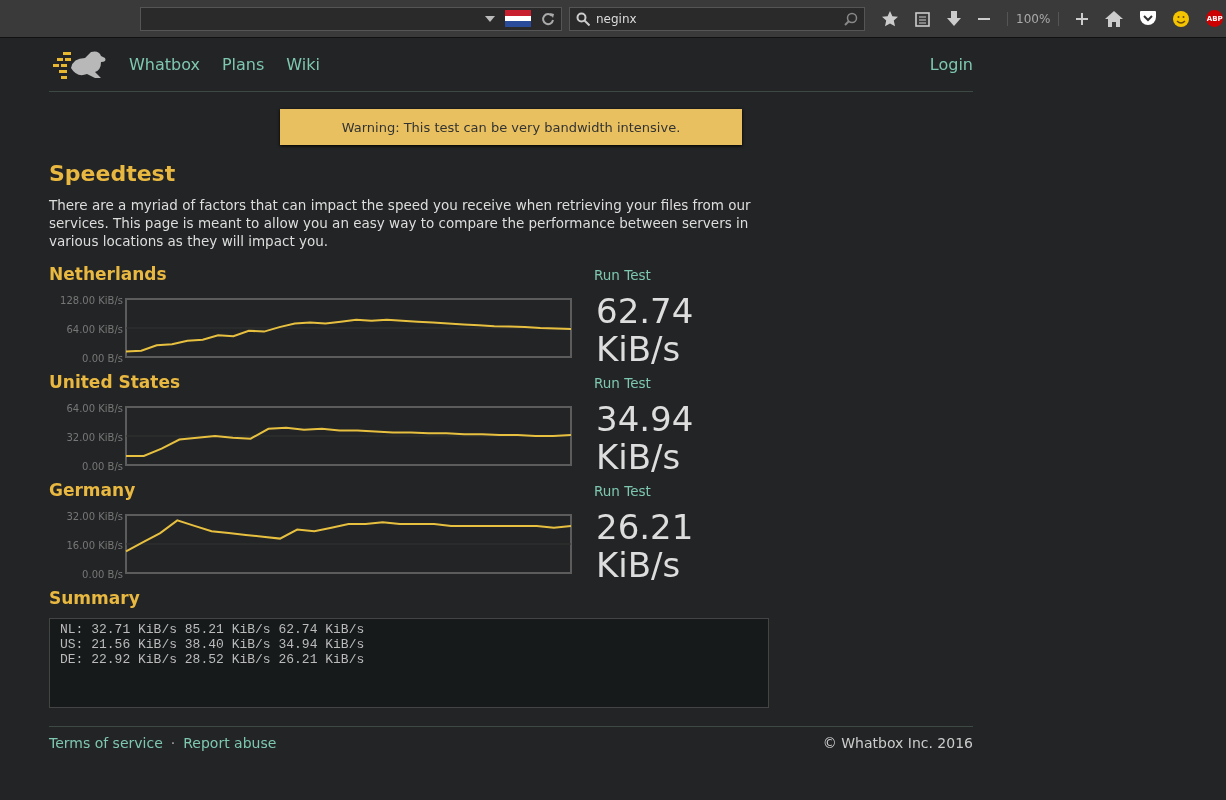  I want to click on speed-reading: 26.21 KiB/s, so click(645, 546).